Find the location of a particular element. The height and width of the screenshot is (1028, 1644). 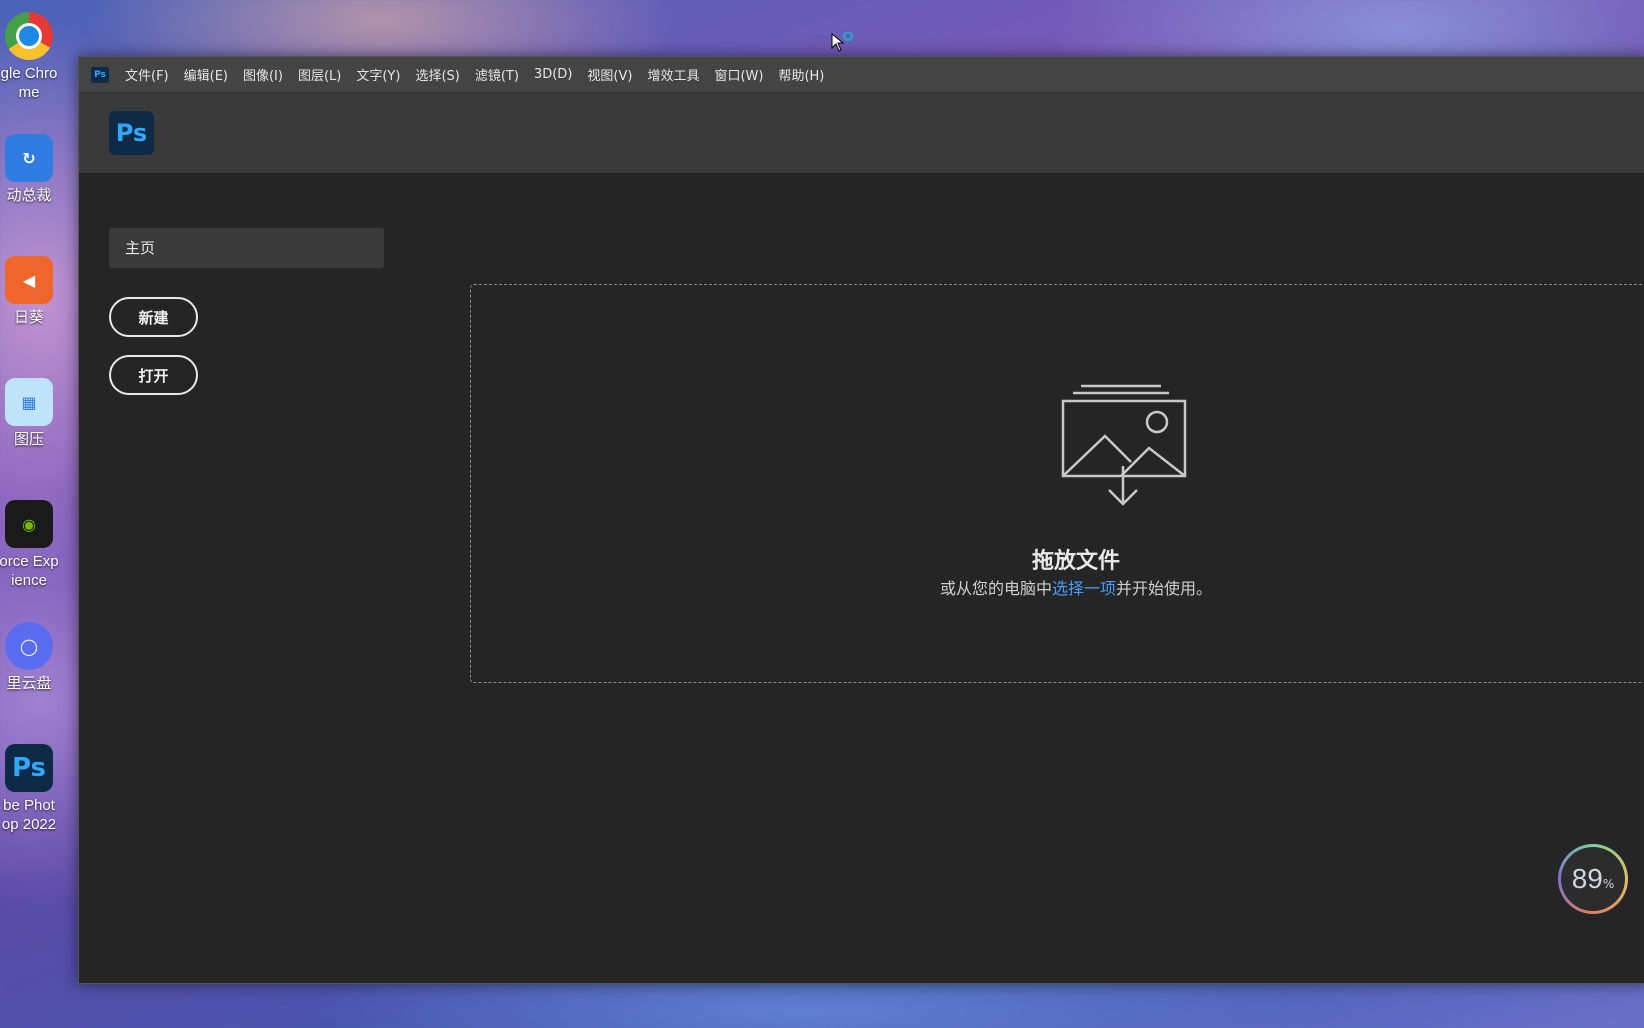

desktop-icon-aliyun-drive: ◯ 里云盘 is located at coordinates (32, 657).